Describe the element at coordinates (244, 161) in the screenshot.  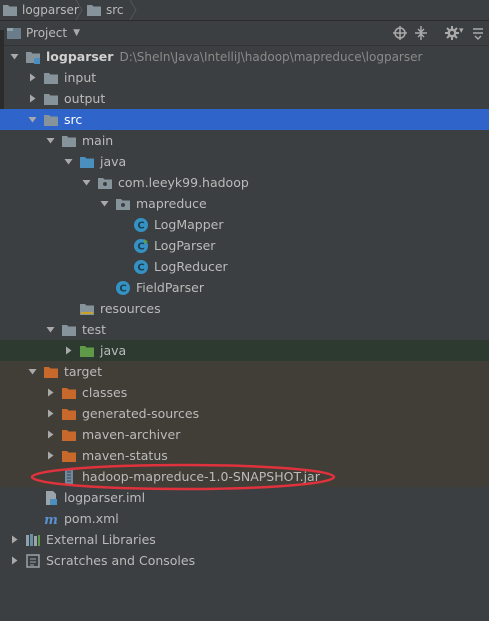
I see `tree-row-java: java` at that location.